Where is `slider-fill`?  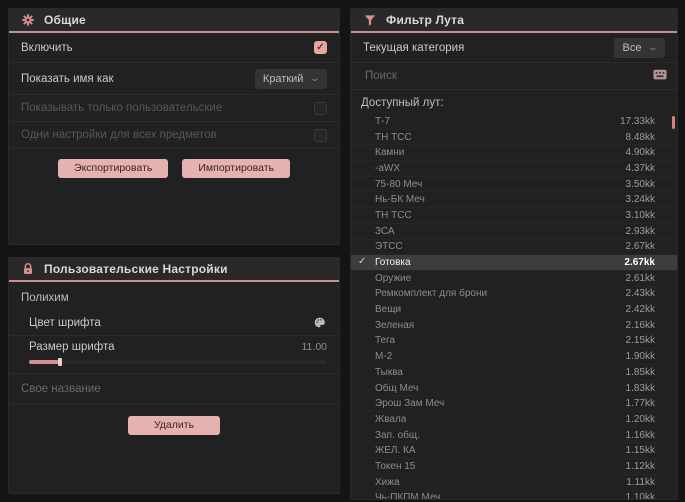
slider-fill is located at coordinates (44, 362).